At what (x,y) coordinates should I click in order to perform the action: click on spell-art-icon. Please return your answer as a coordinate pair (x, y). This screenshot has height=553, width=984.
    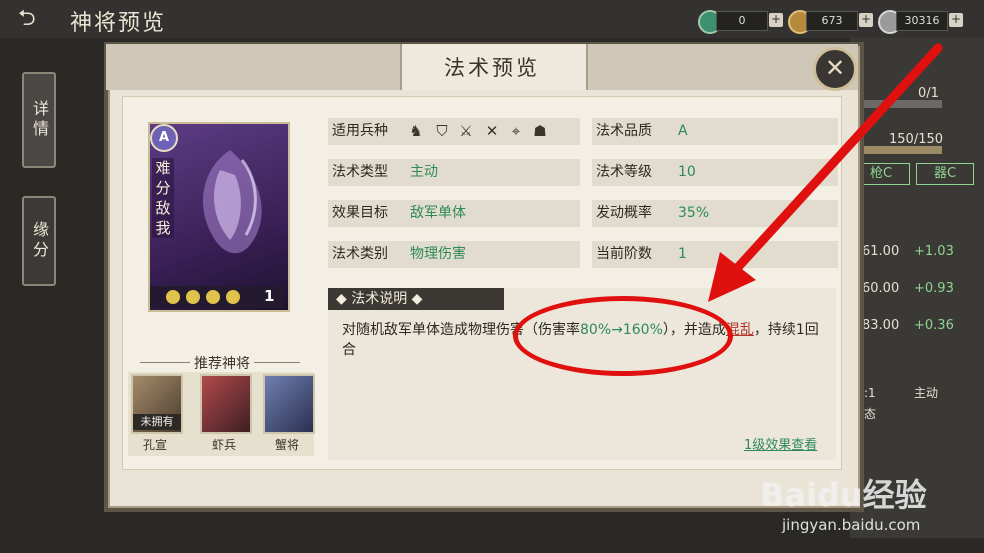
    Looking at the image, I should click on (232, 202).